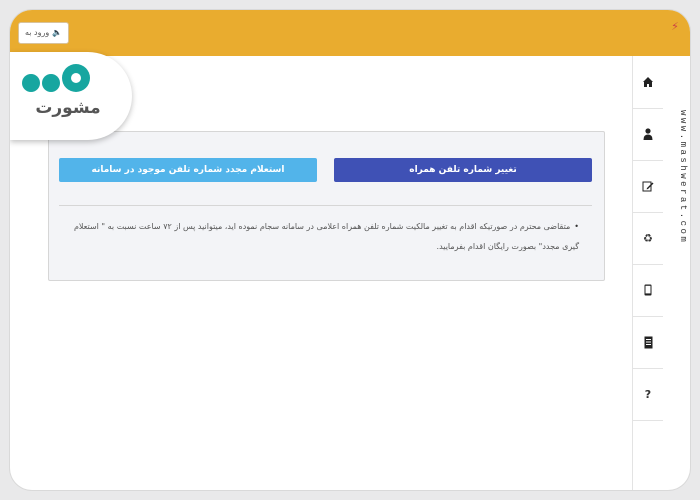 The height and width of the screenshot is (500, 700). I want to click on brand-ring, so click(76, 78).